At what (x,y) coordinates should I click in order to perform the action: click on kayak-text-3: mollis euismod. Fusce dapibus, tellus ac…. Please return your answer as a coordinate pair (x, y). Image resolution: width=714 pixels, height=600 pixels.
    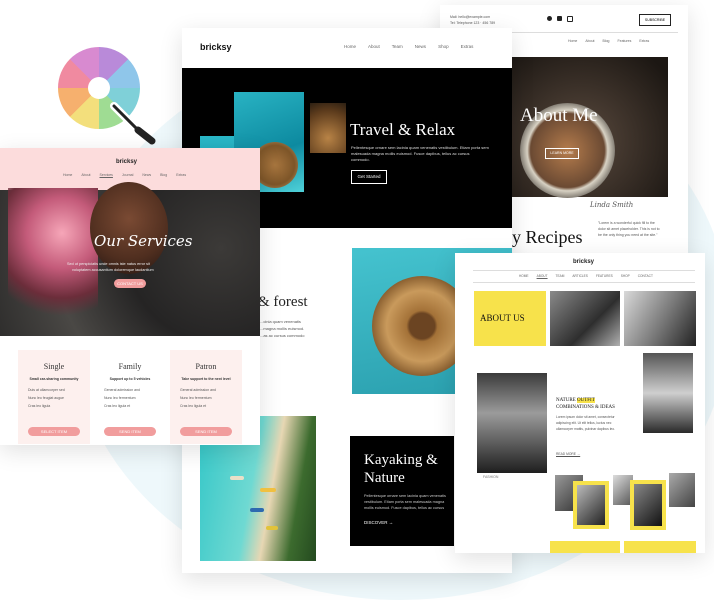
    Looking at the image, I should click on (404, 508).